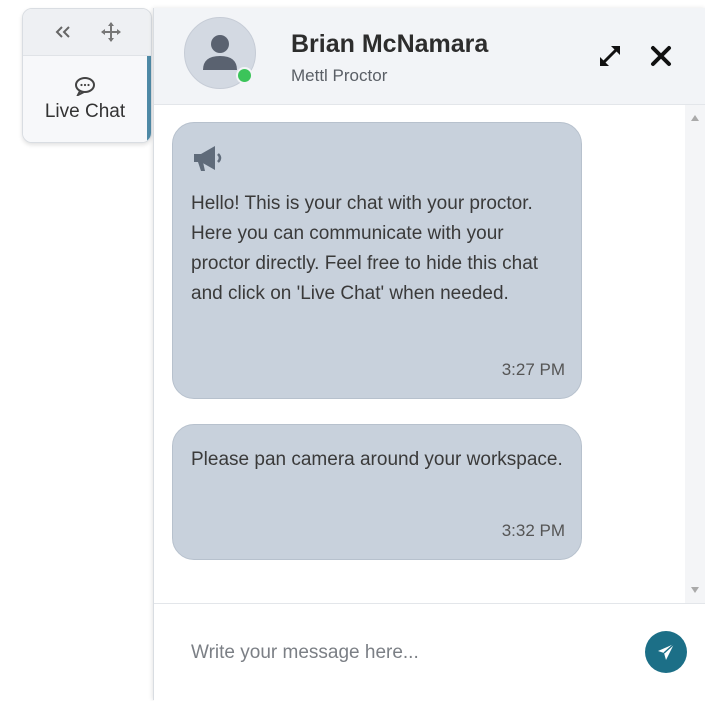  I want to click on message-time: 3:32 PM, so click(533, 530).